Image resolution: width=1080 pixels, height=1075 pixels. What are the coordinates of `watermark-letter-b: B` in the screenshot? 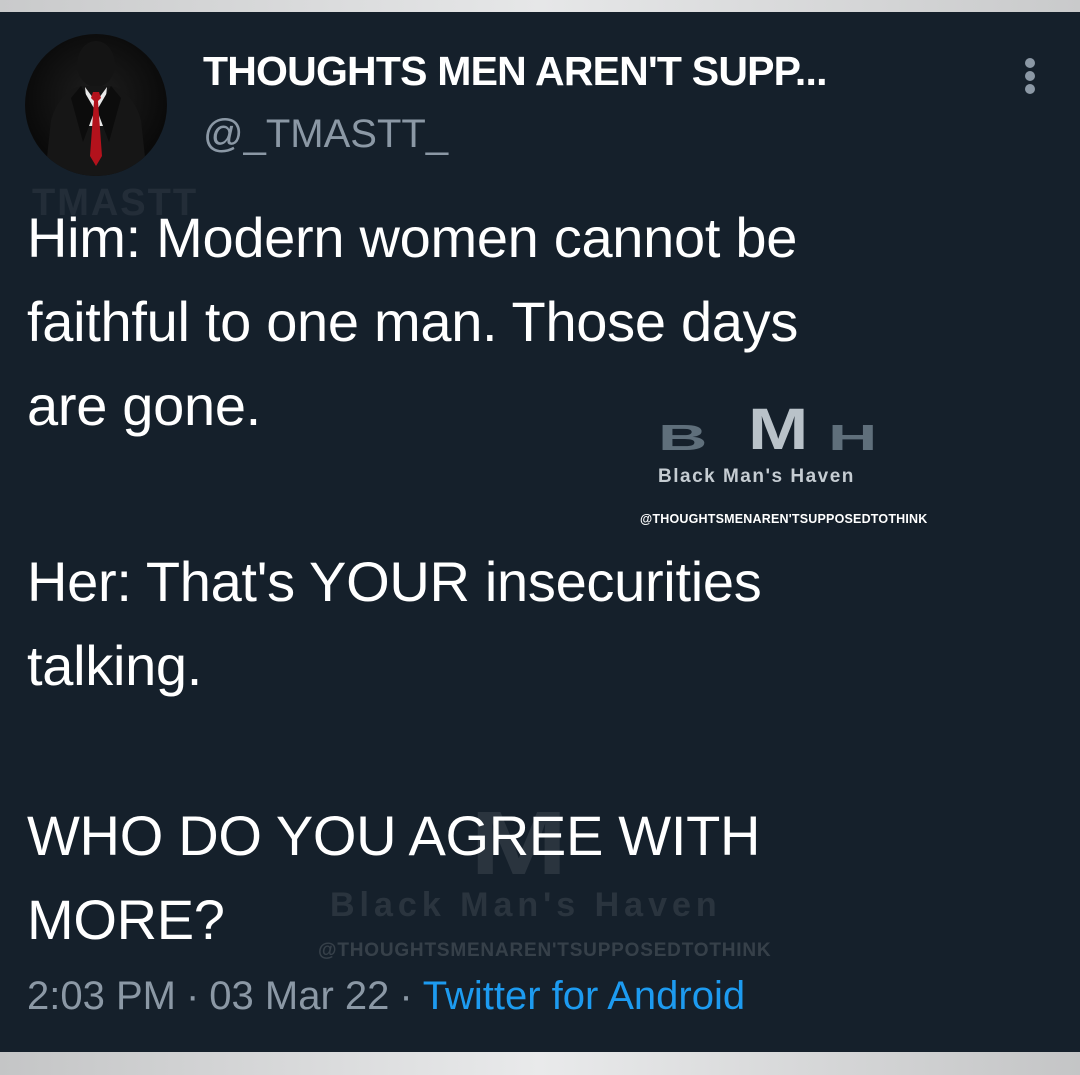 It's located at (685, 437).